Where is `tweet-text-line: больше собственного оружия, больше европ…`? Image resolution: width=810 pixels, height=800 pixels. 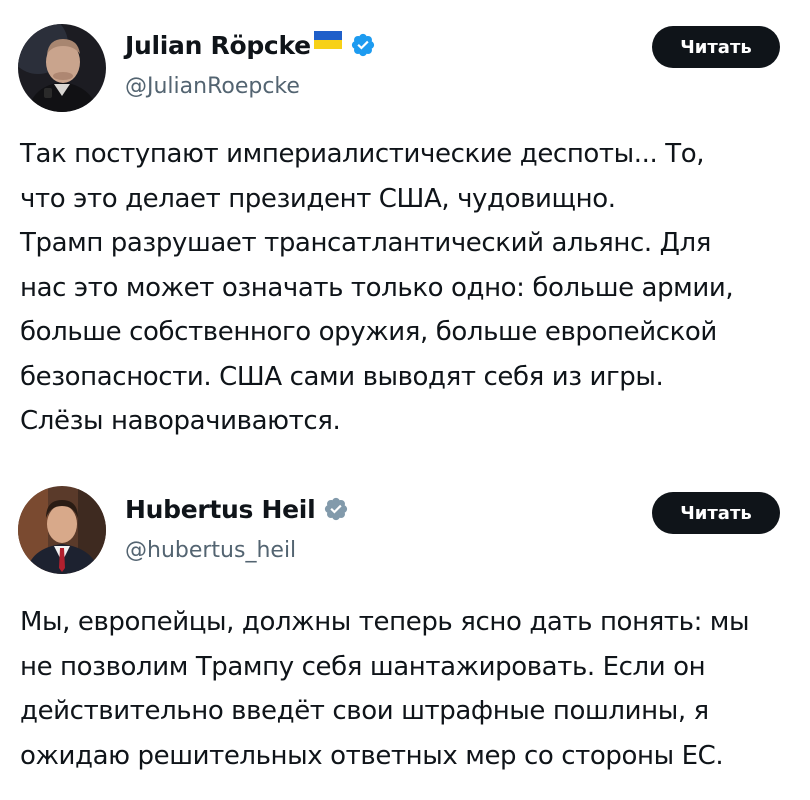 tweet-text-line: больше собственного оружия, больше европ… is located at coordinates (368, 332).